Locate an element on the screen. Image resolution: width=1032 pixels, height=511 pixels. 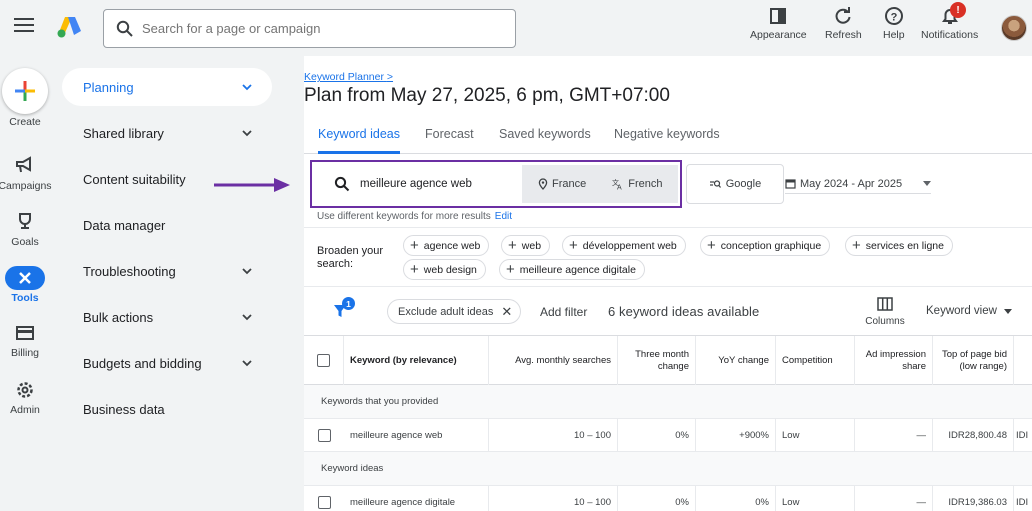
rail-create-label-wrap: Create is located at coordinates (25, 122).